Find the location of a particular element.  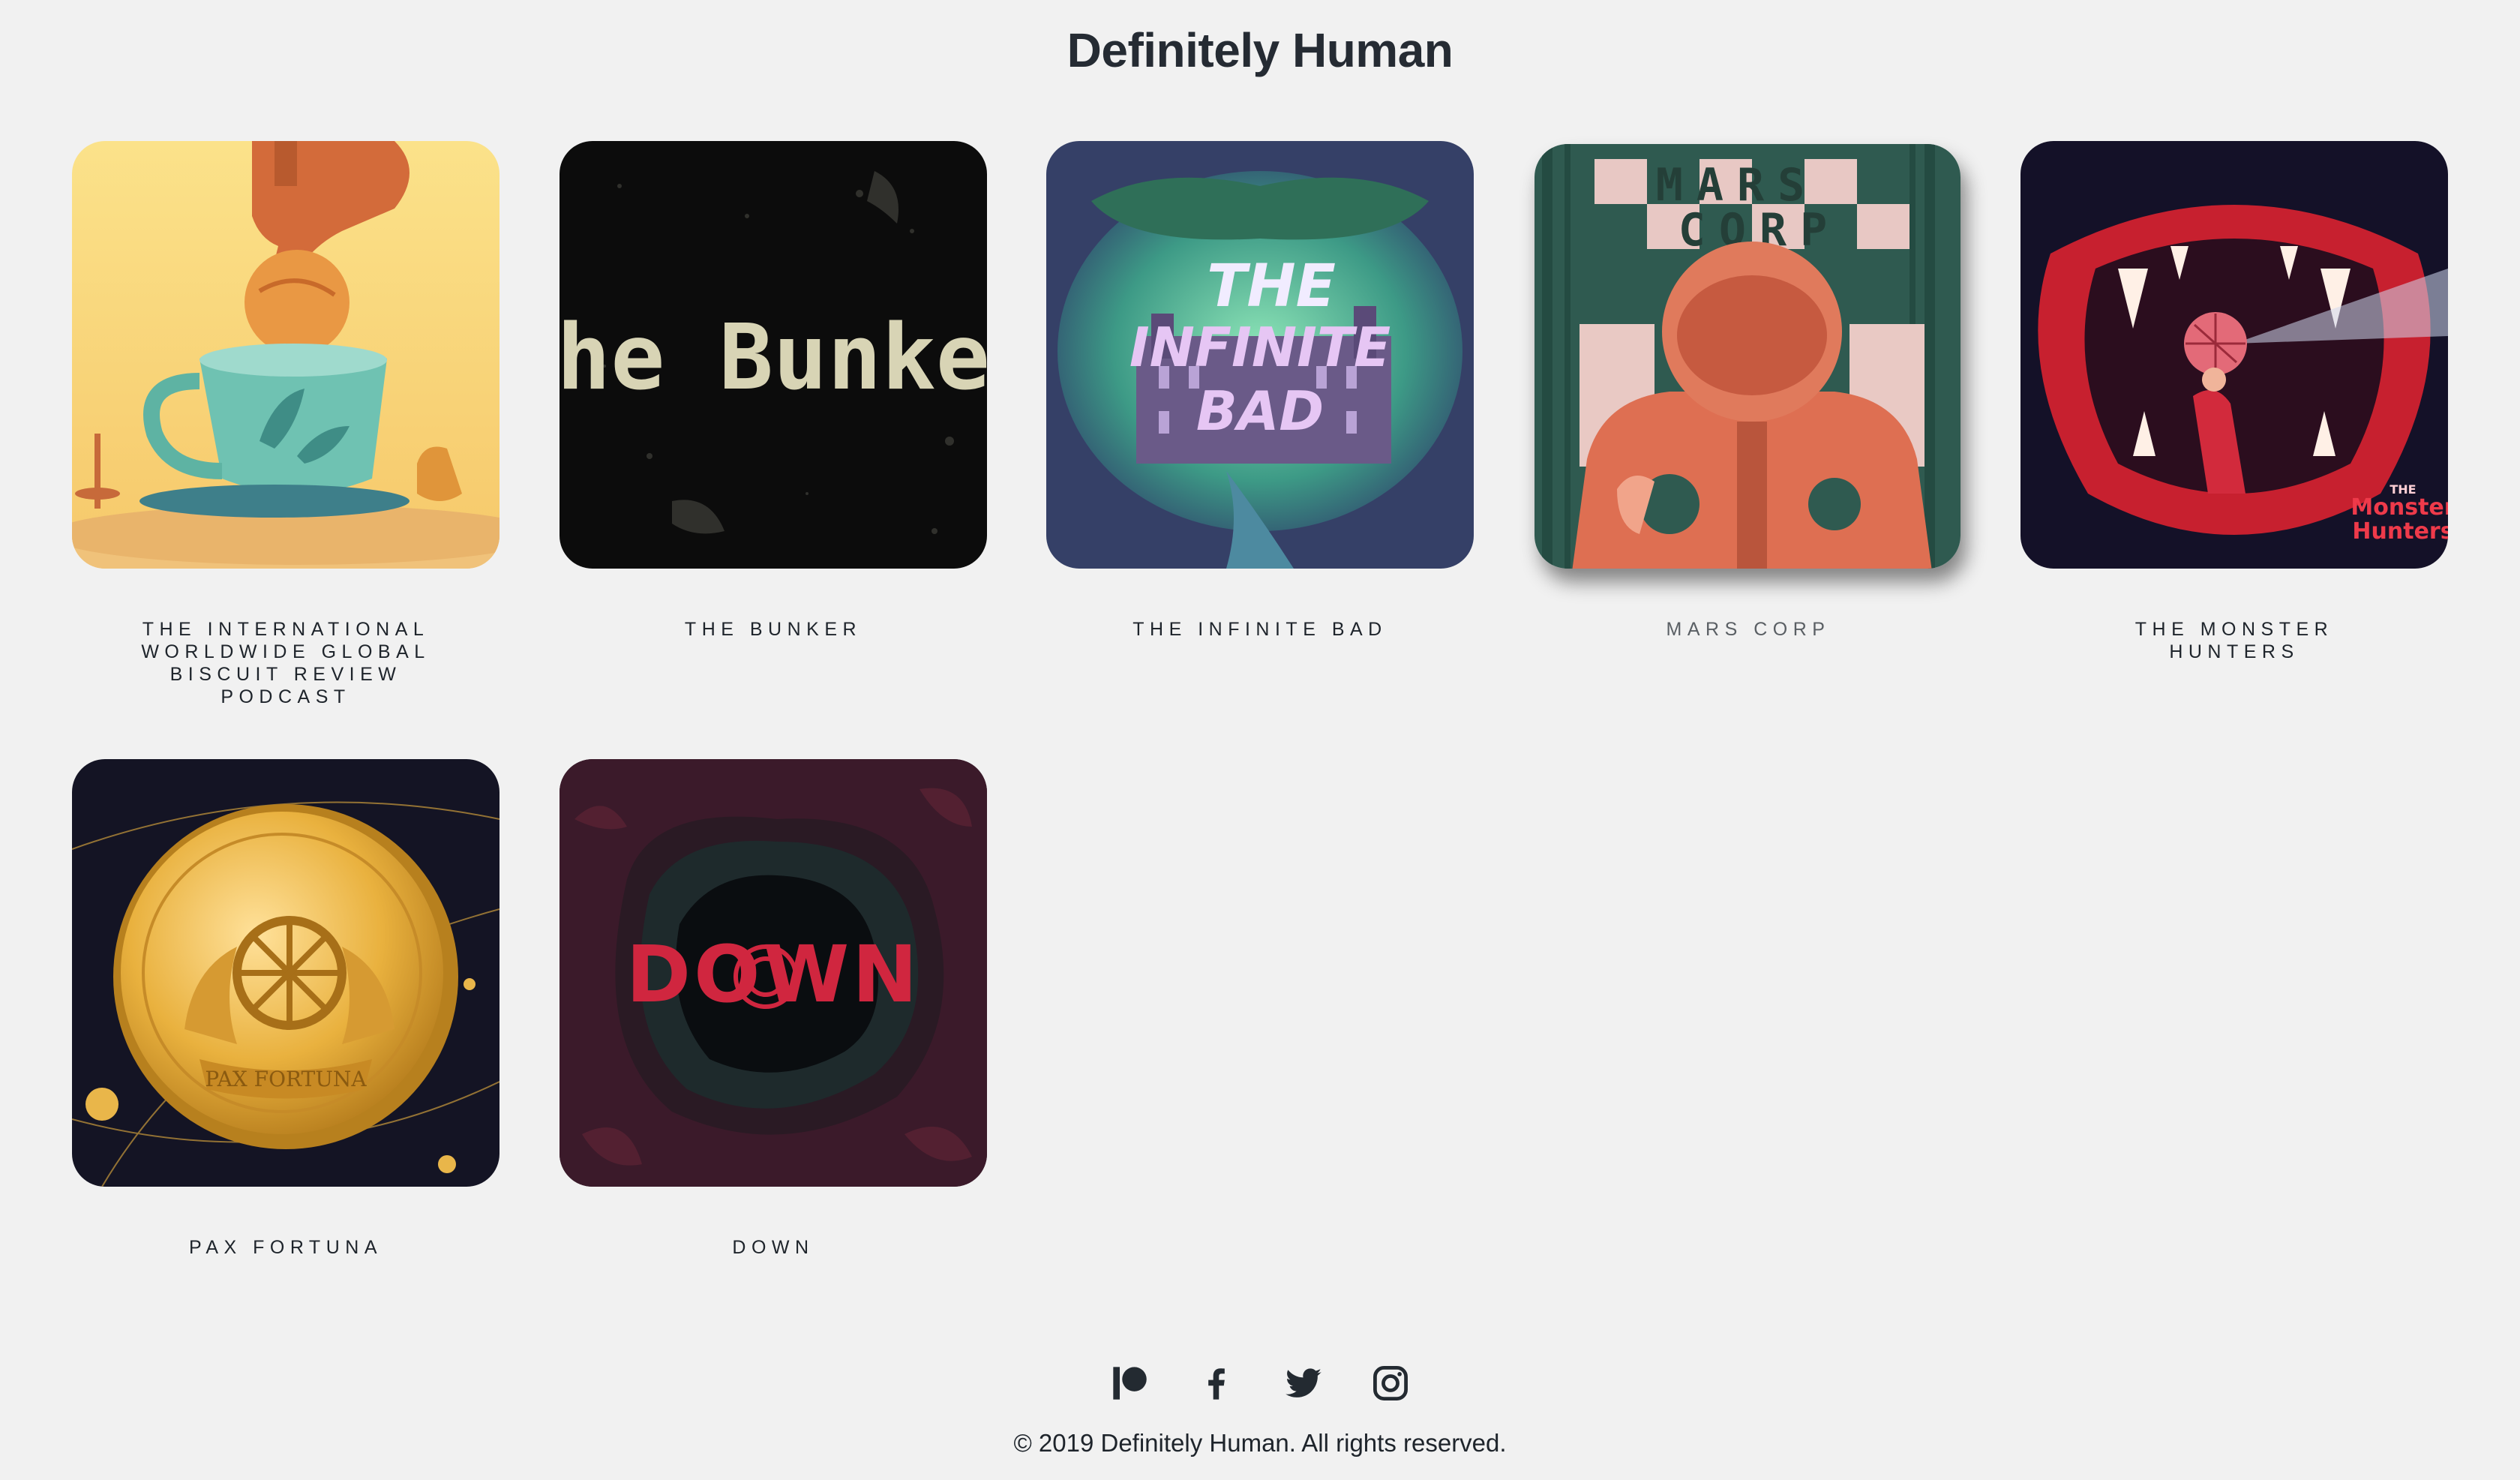

podcast-cover-the-infinite-bad: THE INFINITE BAD is located at coordinates (1260, 355).